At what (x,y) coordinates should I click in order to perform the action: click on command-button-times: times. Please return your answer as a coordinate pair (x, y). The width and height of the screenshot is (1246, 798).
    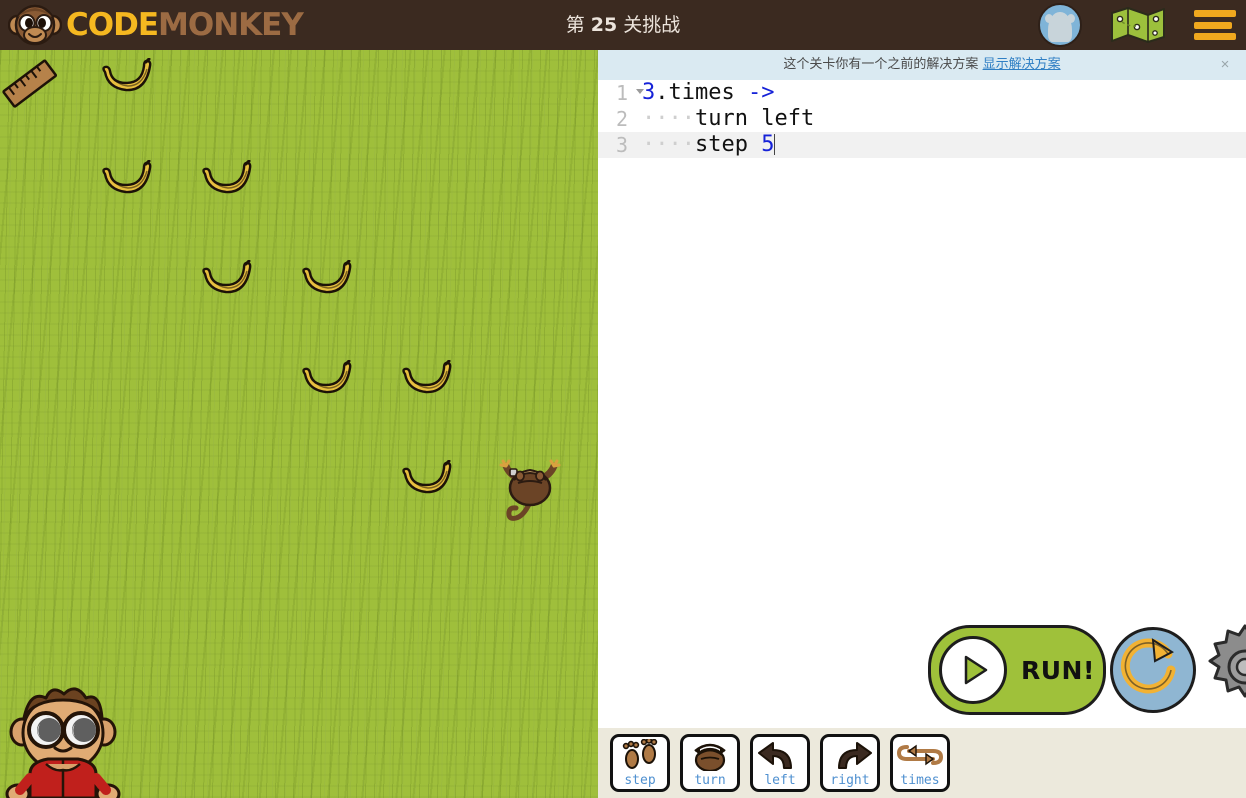
    Looking at the image, I should click on (920, 763).